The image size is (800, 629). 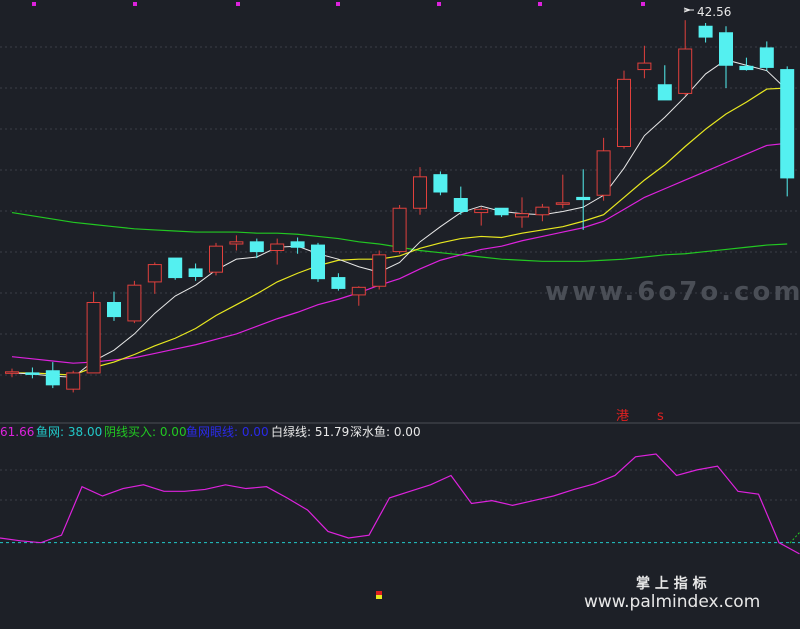 I want to click on annotation-s: s, so click(x=660, y=416).